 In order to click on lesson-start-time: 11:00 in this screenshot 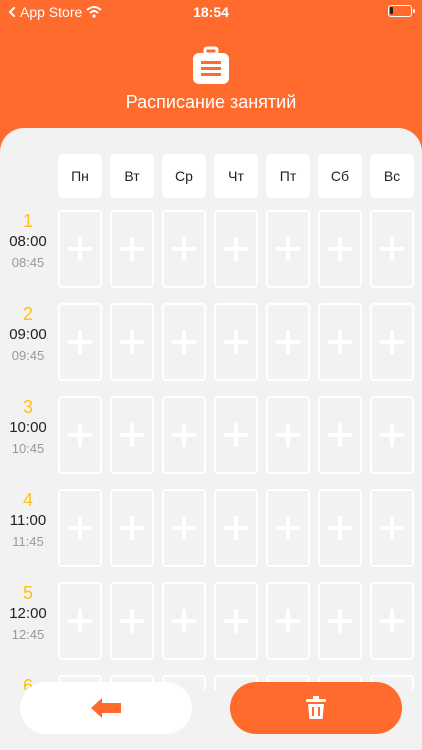, I will do `click(28, 520)`.